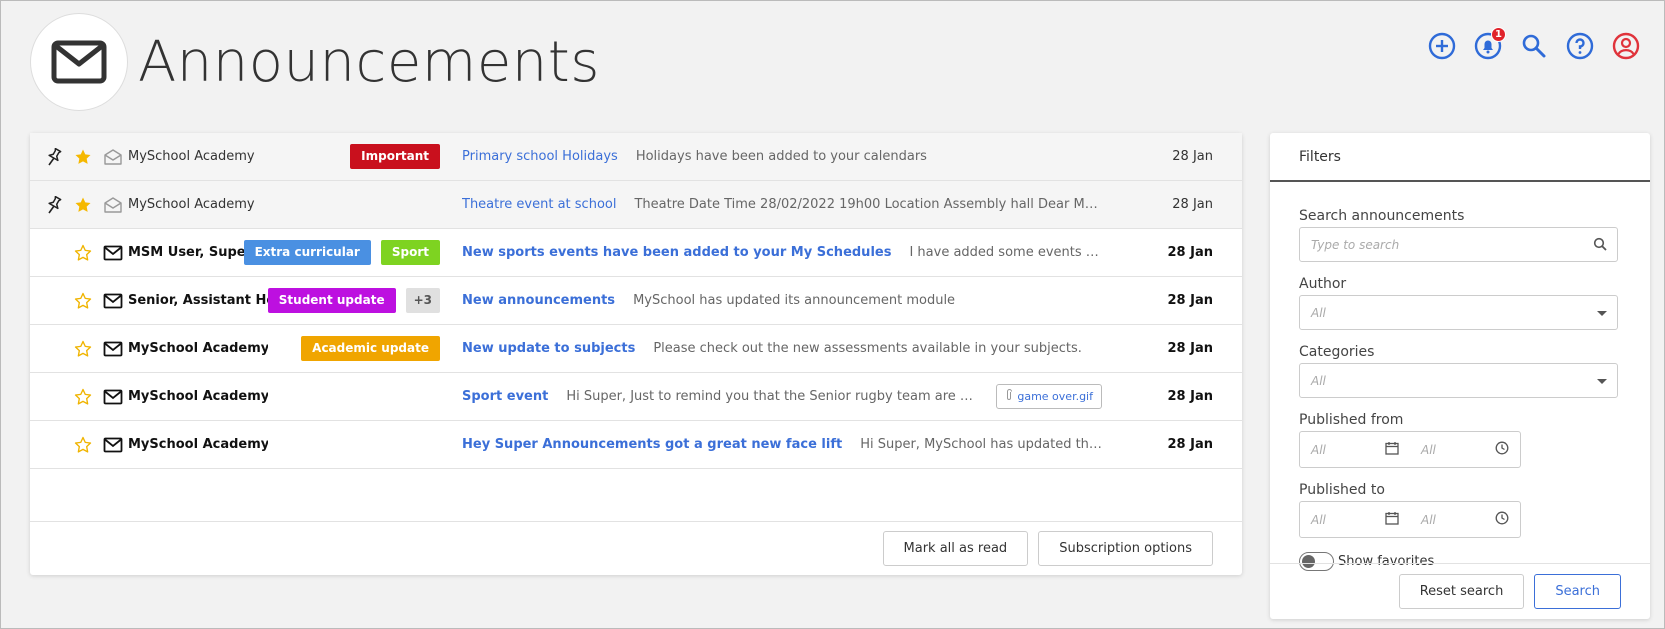 The image size is (1665, 629). I want to click on published-to-time: All, so click(1465, 519).